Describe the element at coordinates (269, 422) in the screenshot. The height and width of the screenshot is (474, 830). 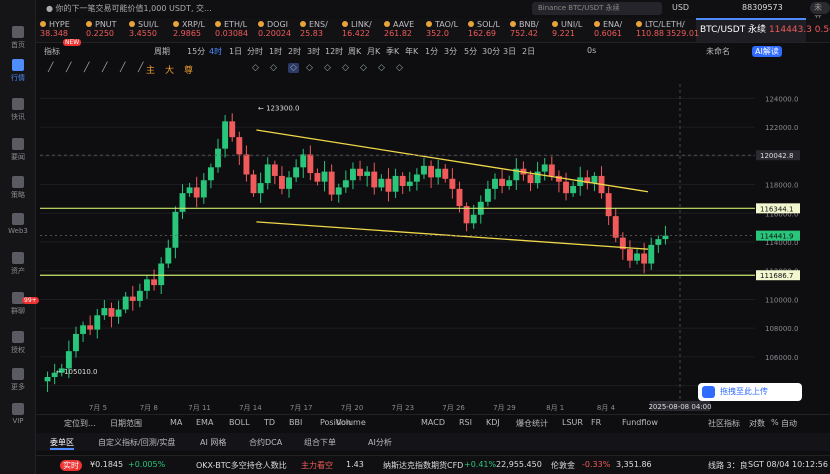
I see `indicator-toggle: TD` at that location.